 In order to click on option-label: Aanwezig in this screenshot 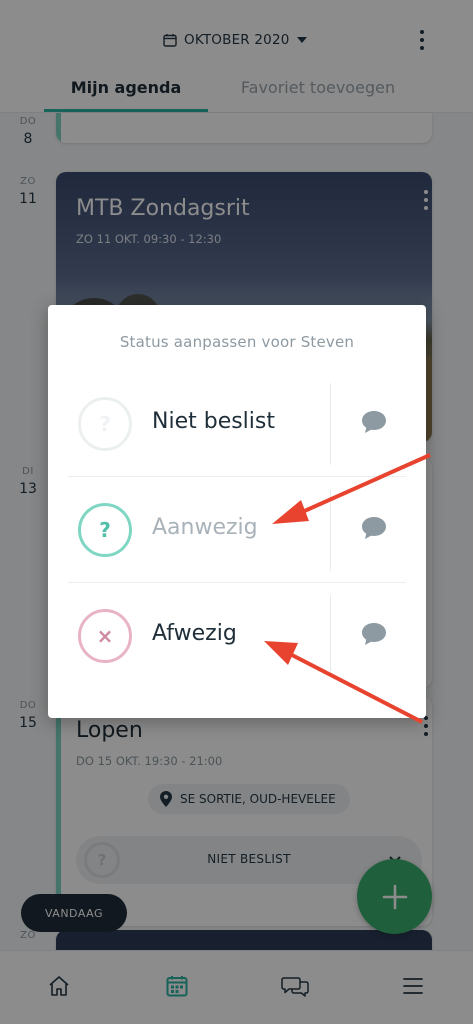, I will do `click(205, 527)`.